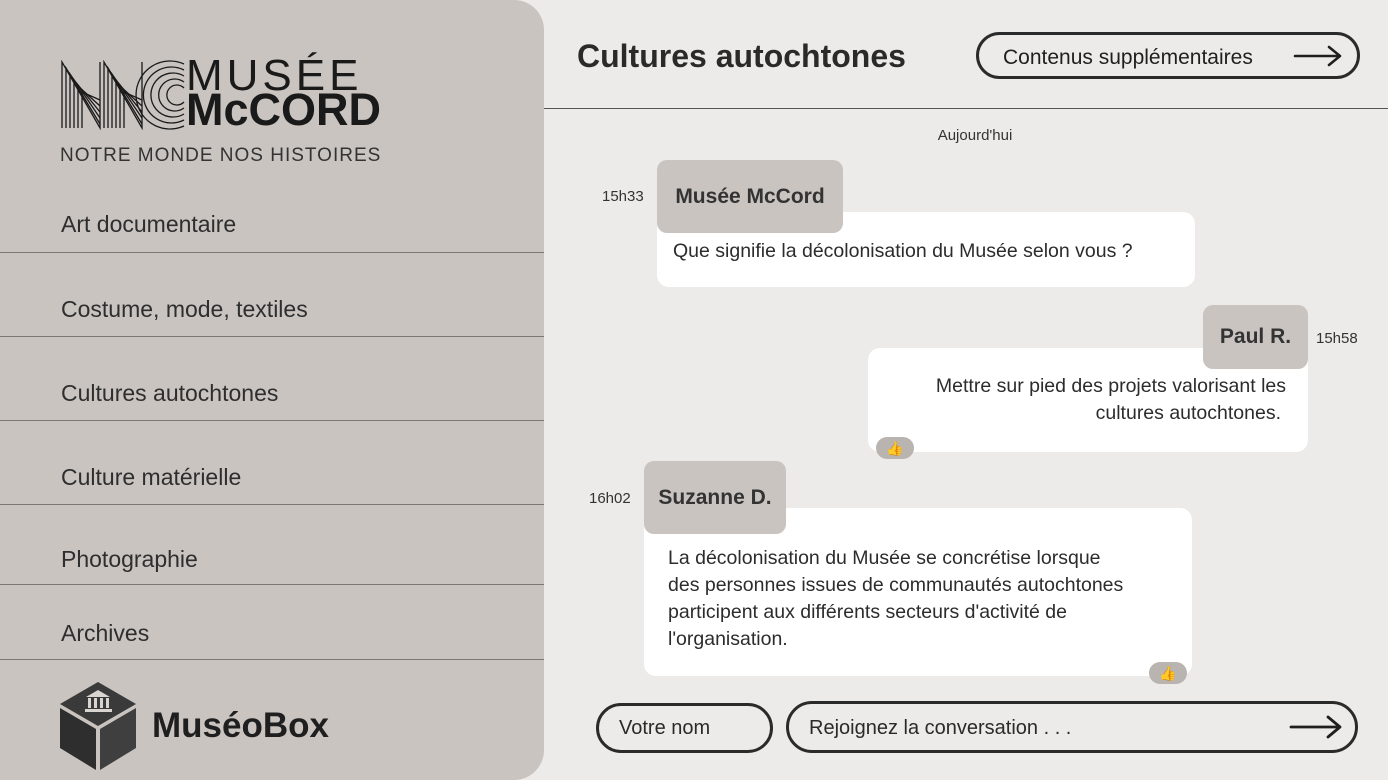 This screenshot has height=780, width=1388. I want to click on sidebar-item-label: Photographie, so click(129, 559).